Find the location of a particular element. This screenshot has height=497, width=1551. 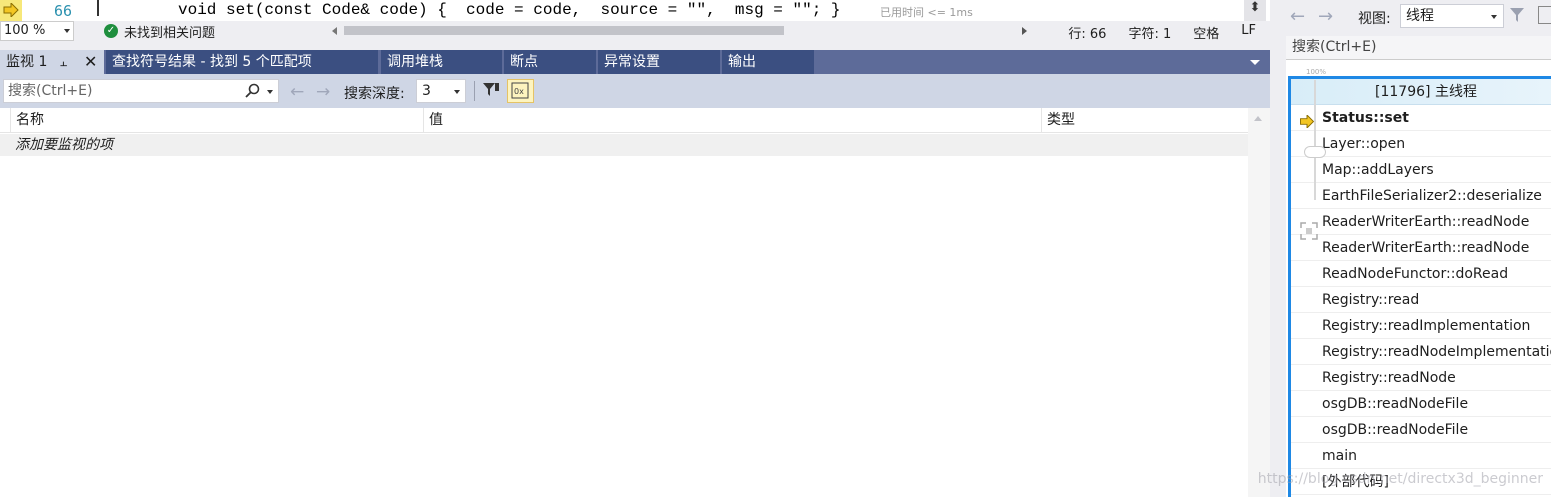

tab-breakpoints: 断点 is located at coordinates (550, 62).